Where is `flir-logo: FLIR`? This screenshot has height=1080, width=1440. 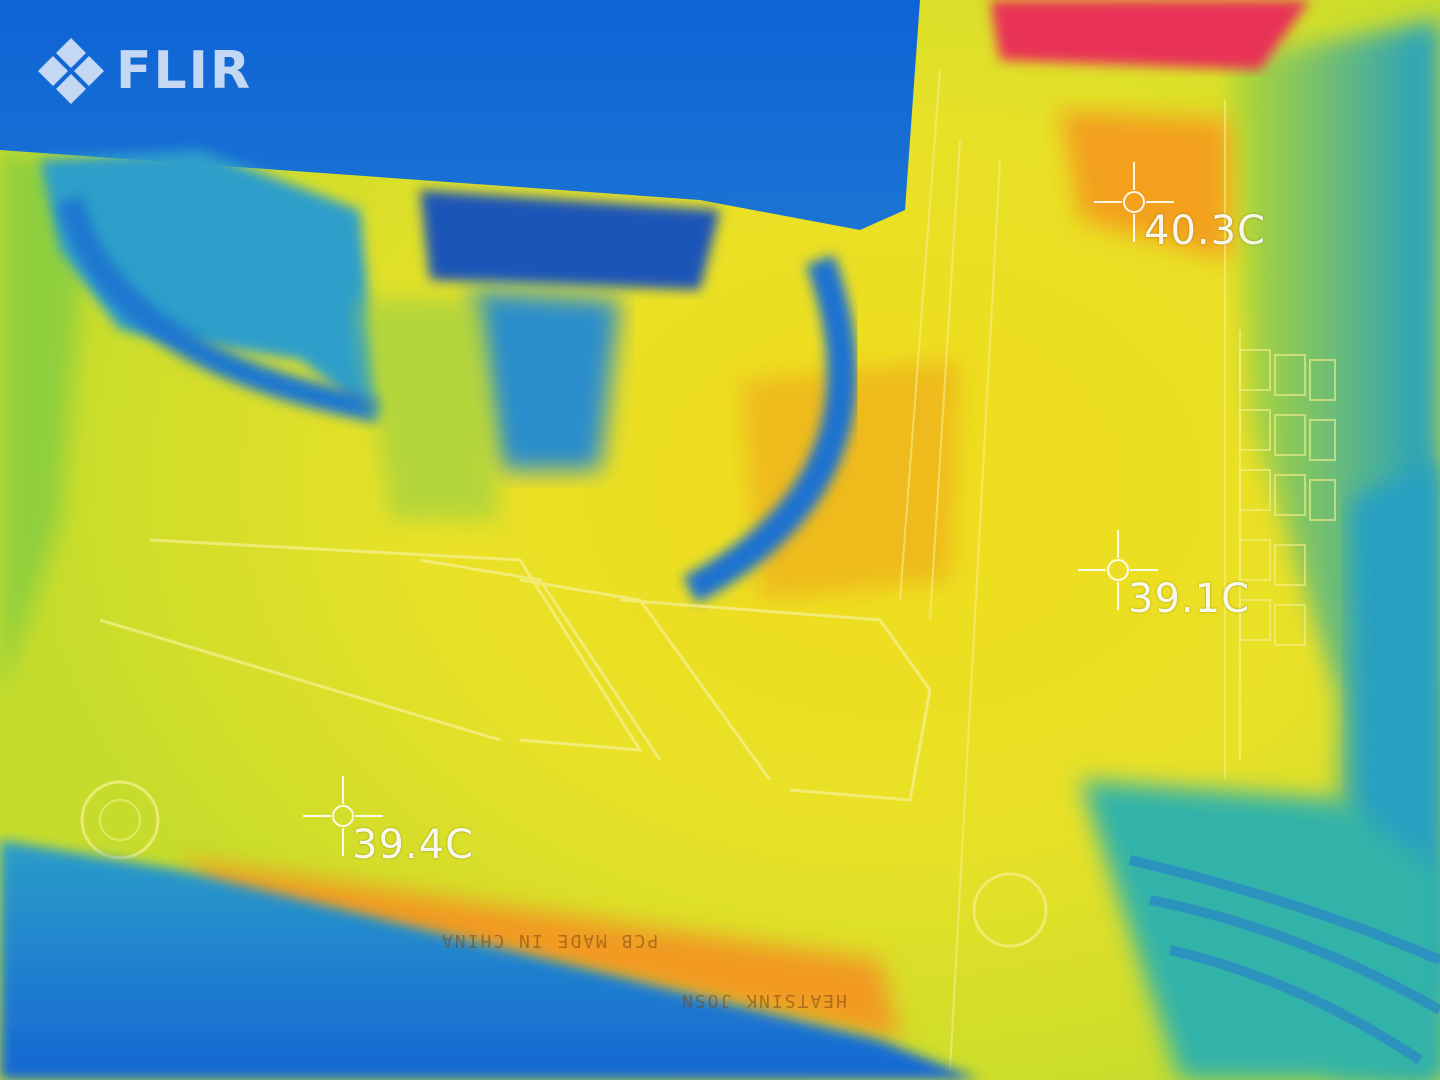
flir-logo: FLIR is located at coordinates (144, 71).